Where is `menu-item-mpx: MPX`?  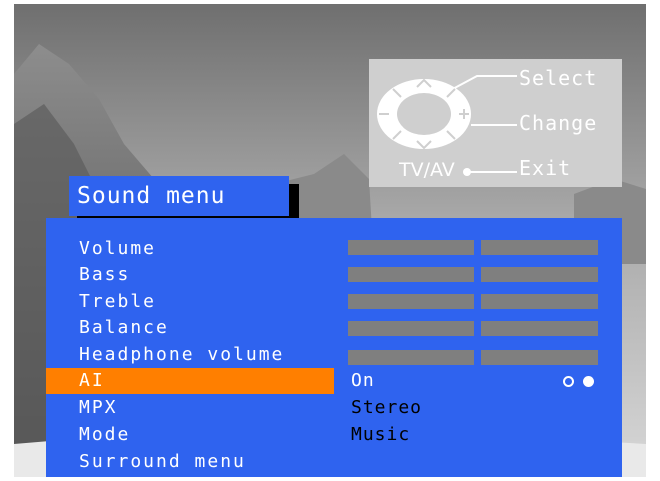 menu-item-mpx: MPX is located at coordinates (98, 408).